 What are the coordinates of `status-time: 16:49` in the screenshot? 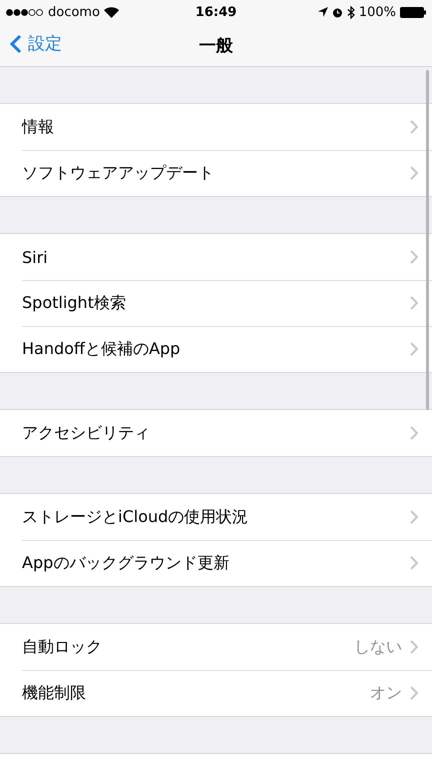 It's located at (216, 12).